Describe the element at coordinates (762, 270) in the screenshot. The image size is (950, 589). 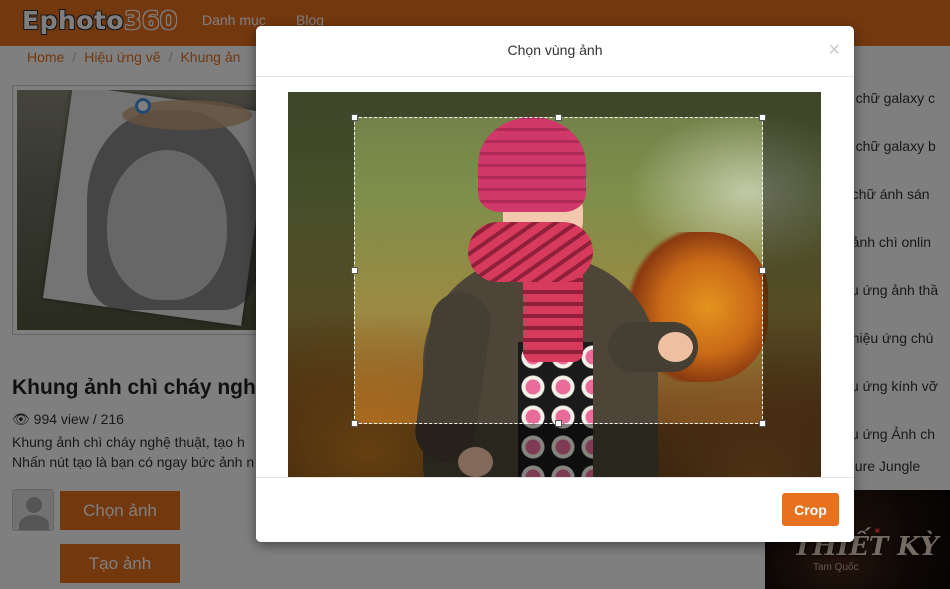
I see `crop-handle-e` at that location.